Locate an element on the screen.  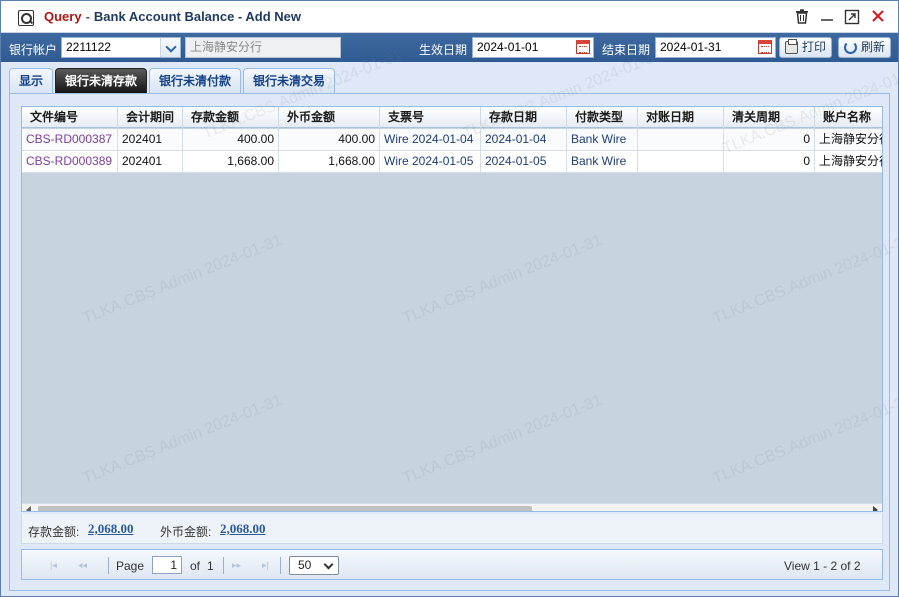
foreign-total-label: 外币金额: is located at coordinates (186, 532).